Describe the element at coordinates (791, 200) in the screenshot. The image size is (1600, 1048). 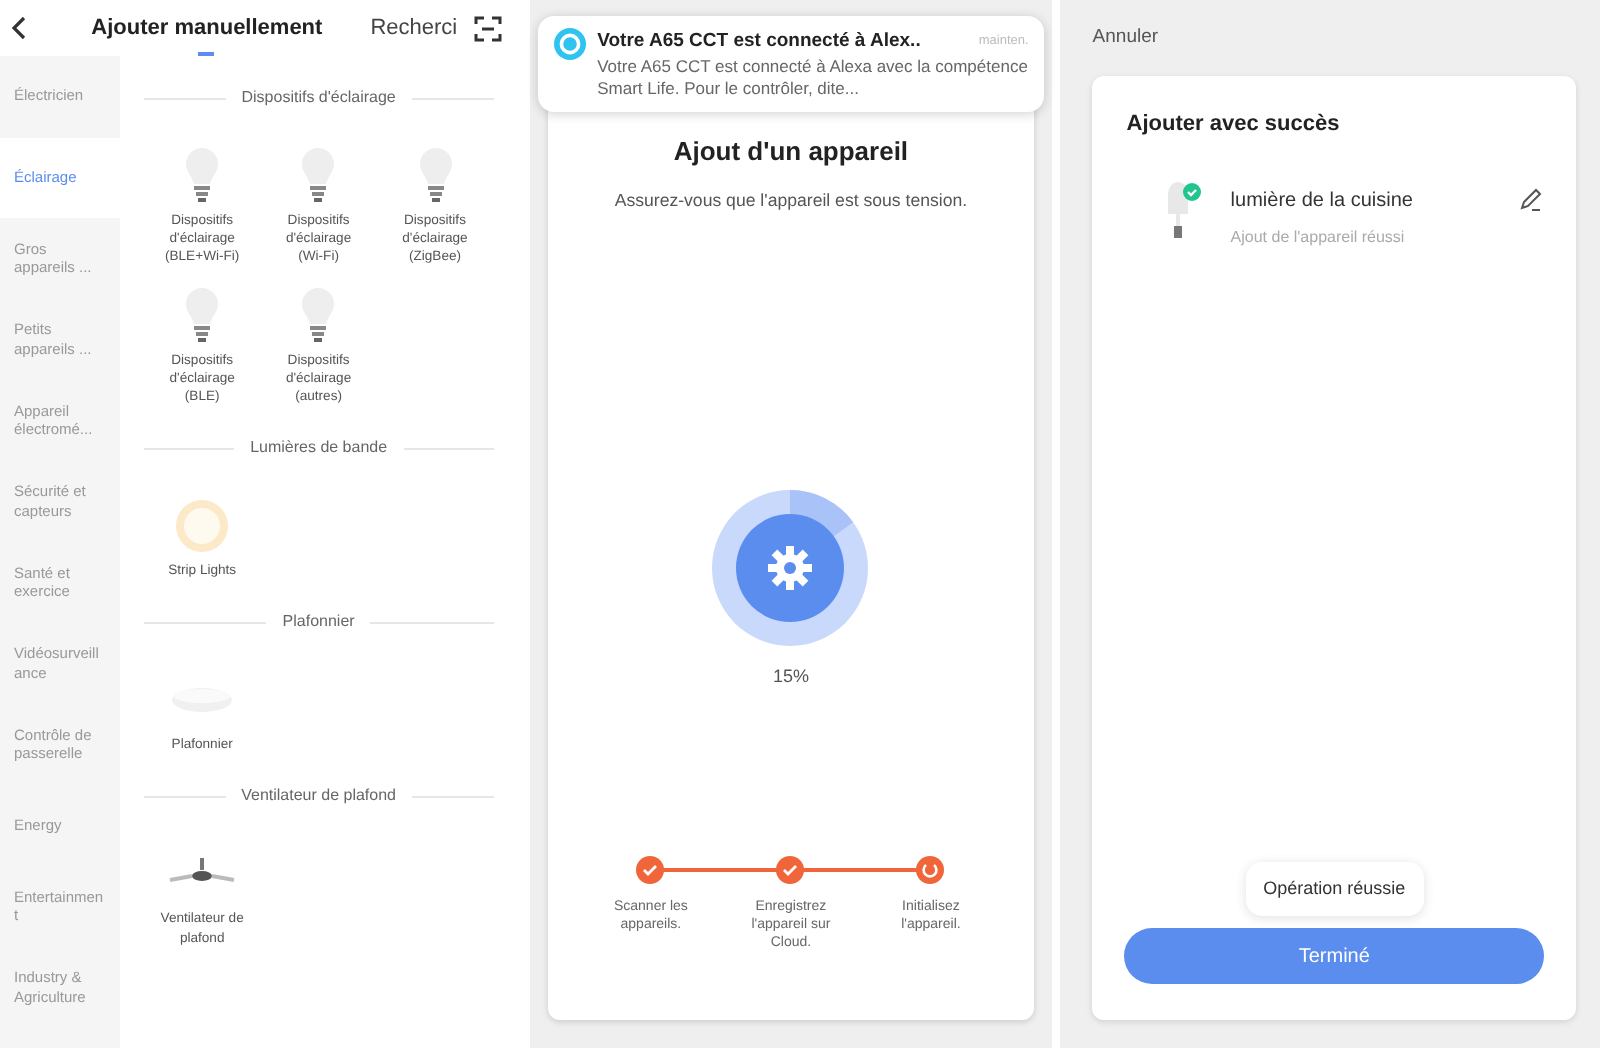
I see `instruction-text: Assurez-vous que l'appareil est sous tension.` at that location.